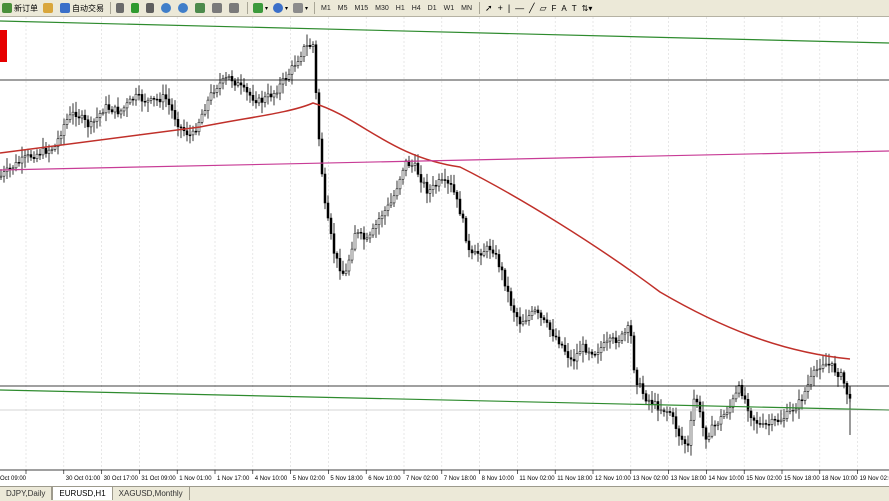 This screenshot has height=501, width=889. What do you see at coordinates (489, 8) in the screenshot?
I see `cursor-tool: ➚` at bounding box center [489, 8].